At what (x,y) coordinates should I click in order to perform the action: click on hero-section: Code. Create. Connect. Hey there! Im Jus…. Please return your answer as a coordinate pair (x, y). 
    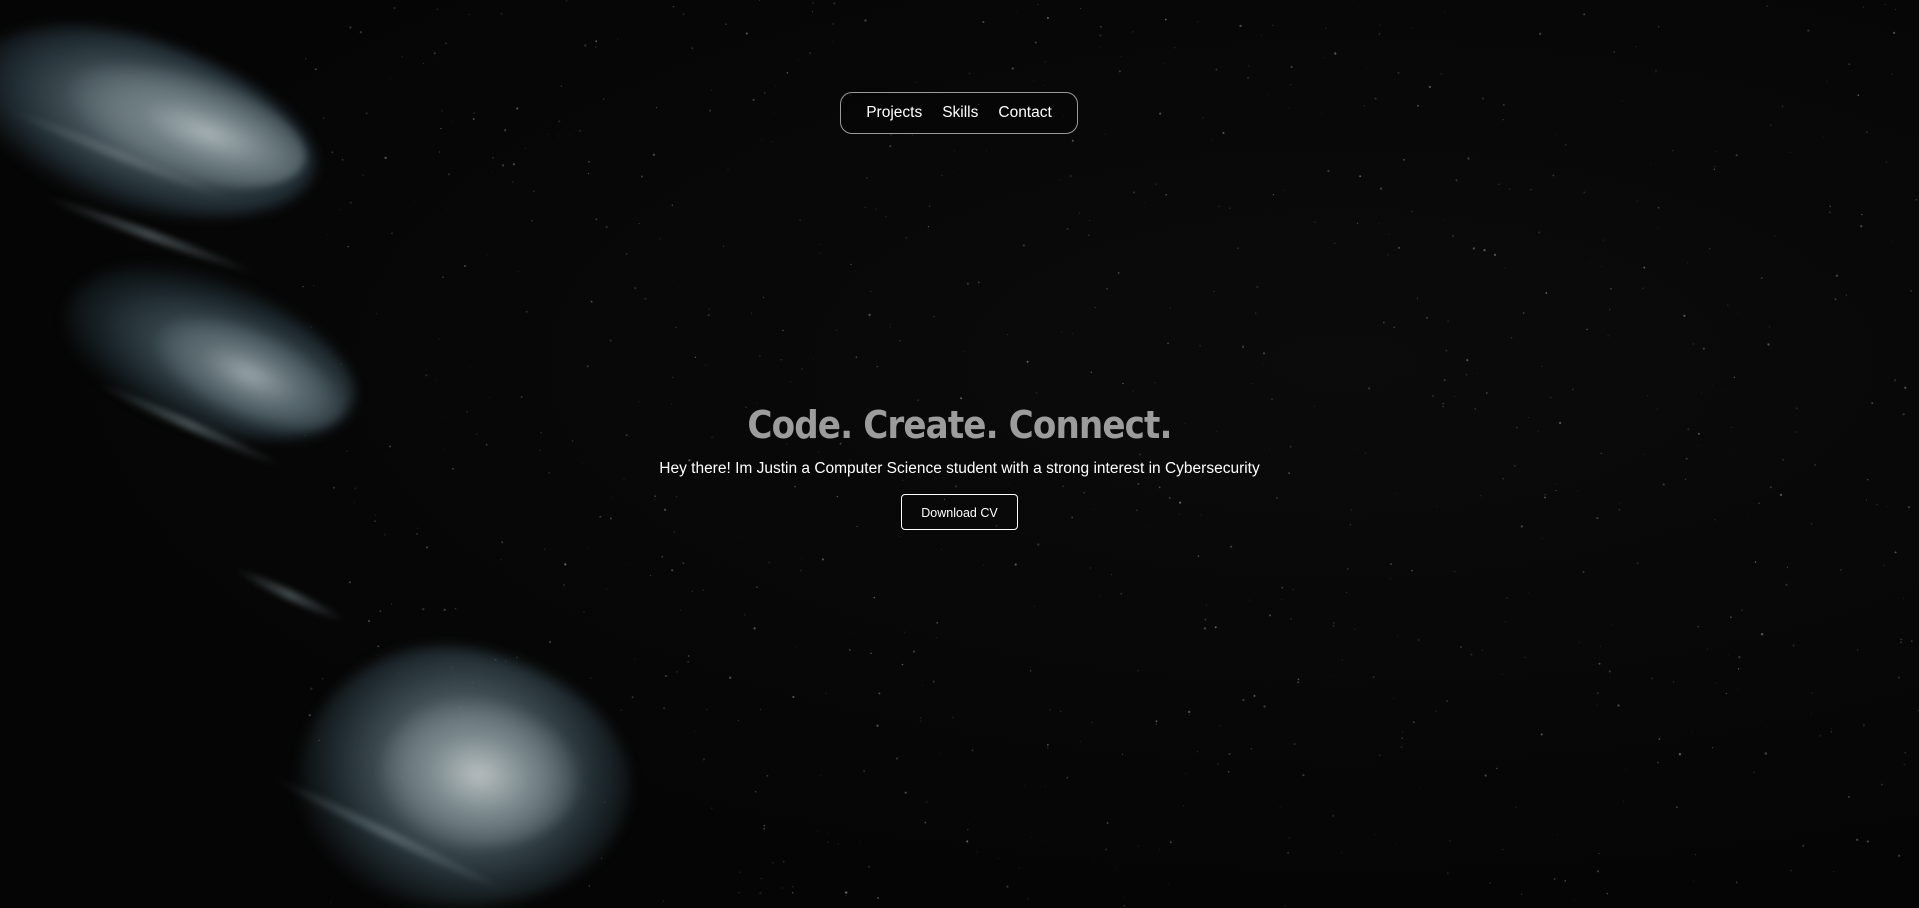
    Looking at the image, I should click on (959, 464).